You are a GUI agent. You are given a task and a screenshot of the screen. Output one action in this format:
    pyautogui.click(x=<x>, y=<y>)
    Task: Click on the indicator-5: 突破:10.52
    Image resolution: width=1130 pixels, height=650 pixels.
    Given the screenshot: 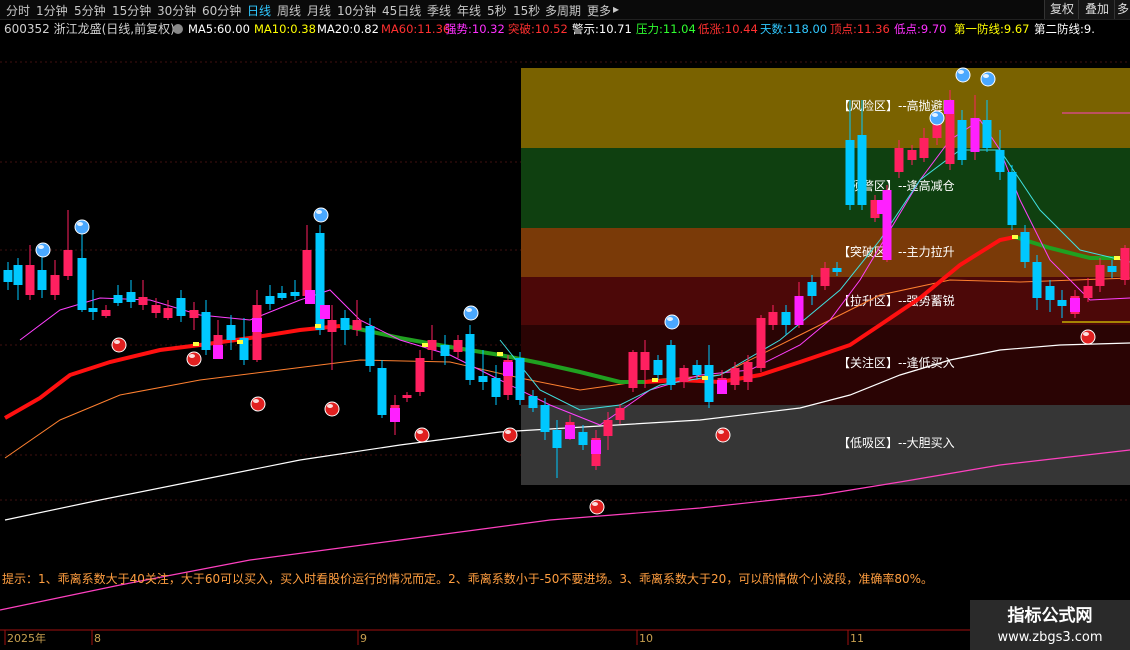 What is the action you would take?
    pyautogui.click(x=538, y=29)
    